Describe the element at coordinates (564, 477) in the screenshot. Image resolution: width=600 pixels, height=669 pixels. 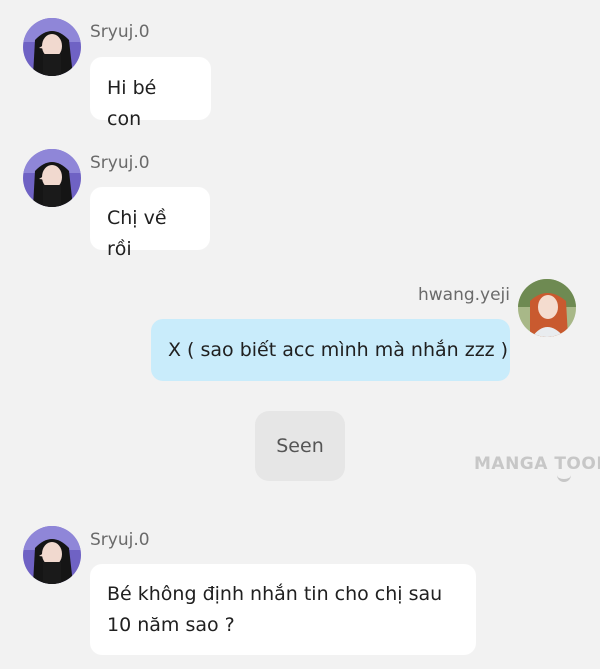
I see `watermark-smile-icon` at that location.